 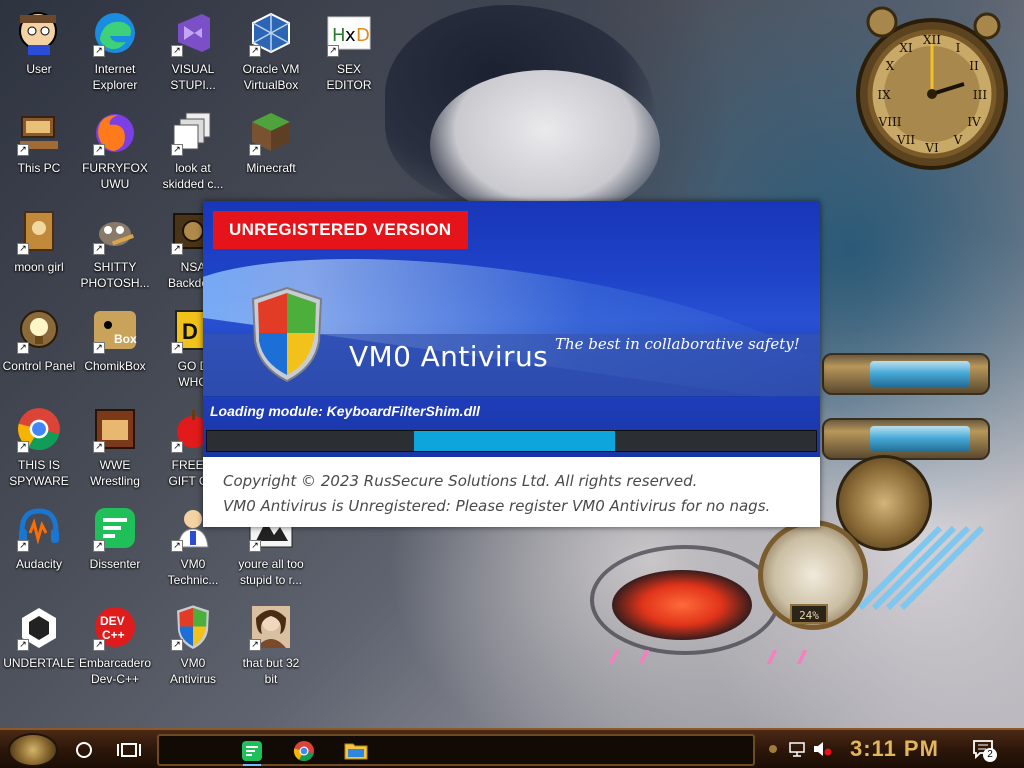 What do you see at coordinates (40, 645) in the screenshot?
I see `desktop-icon: ↗ UNDERTALE` at bounding box center [40, 645].